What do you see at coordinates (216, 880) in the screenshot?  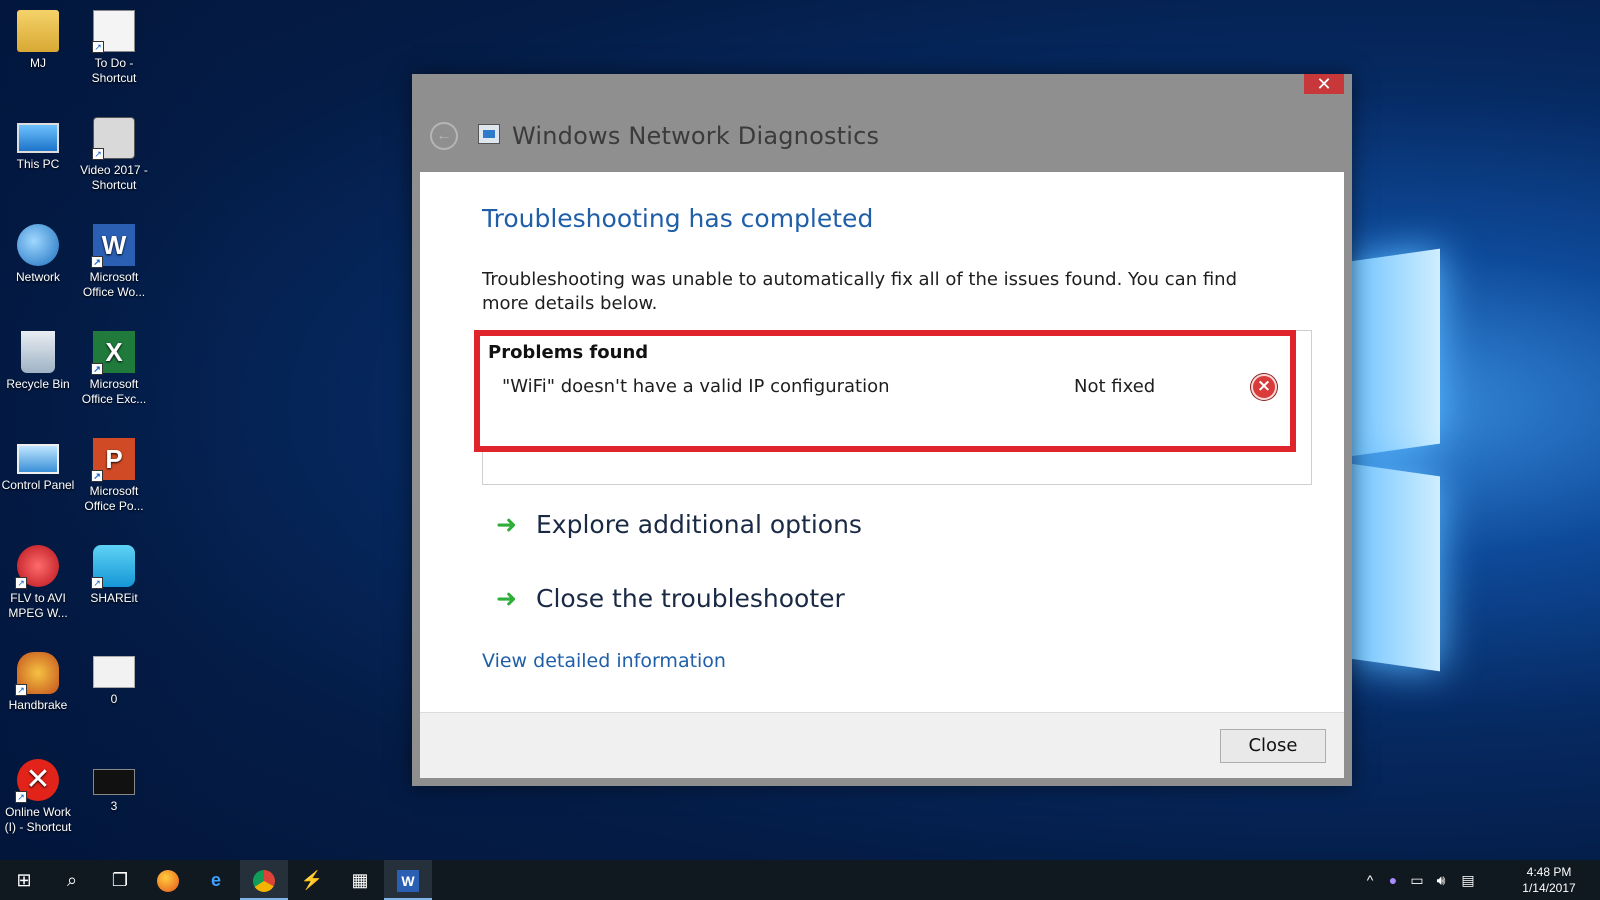 I see `edge-icon: e` at bounding box center [216, 880].